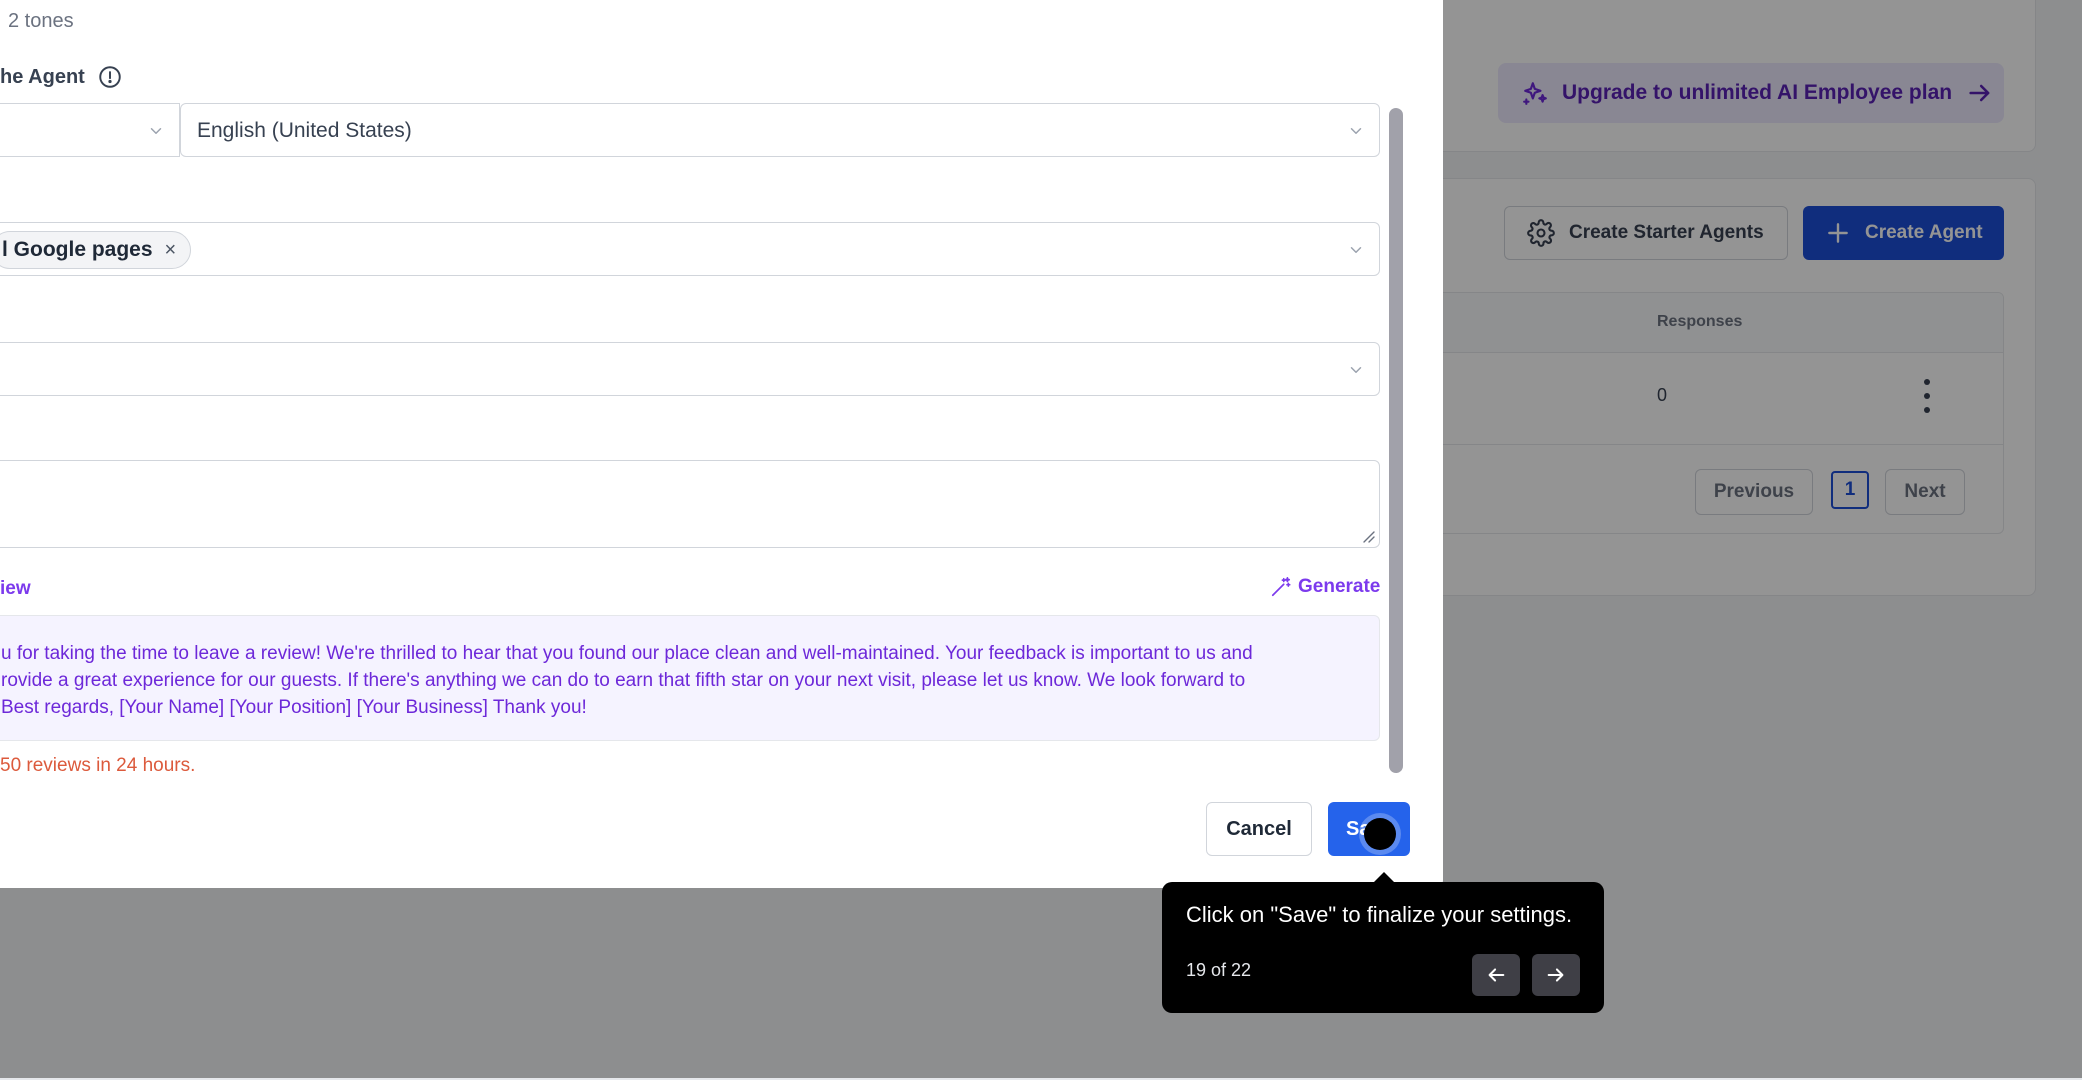  Describe the element at coordinates (171, 250) in the screenshot. I see `chip-remove-icon: ×` at that location.